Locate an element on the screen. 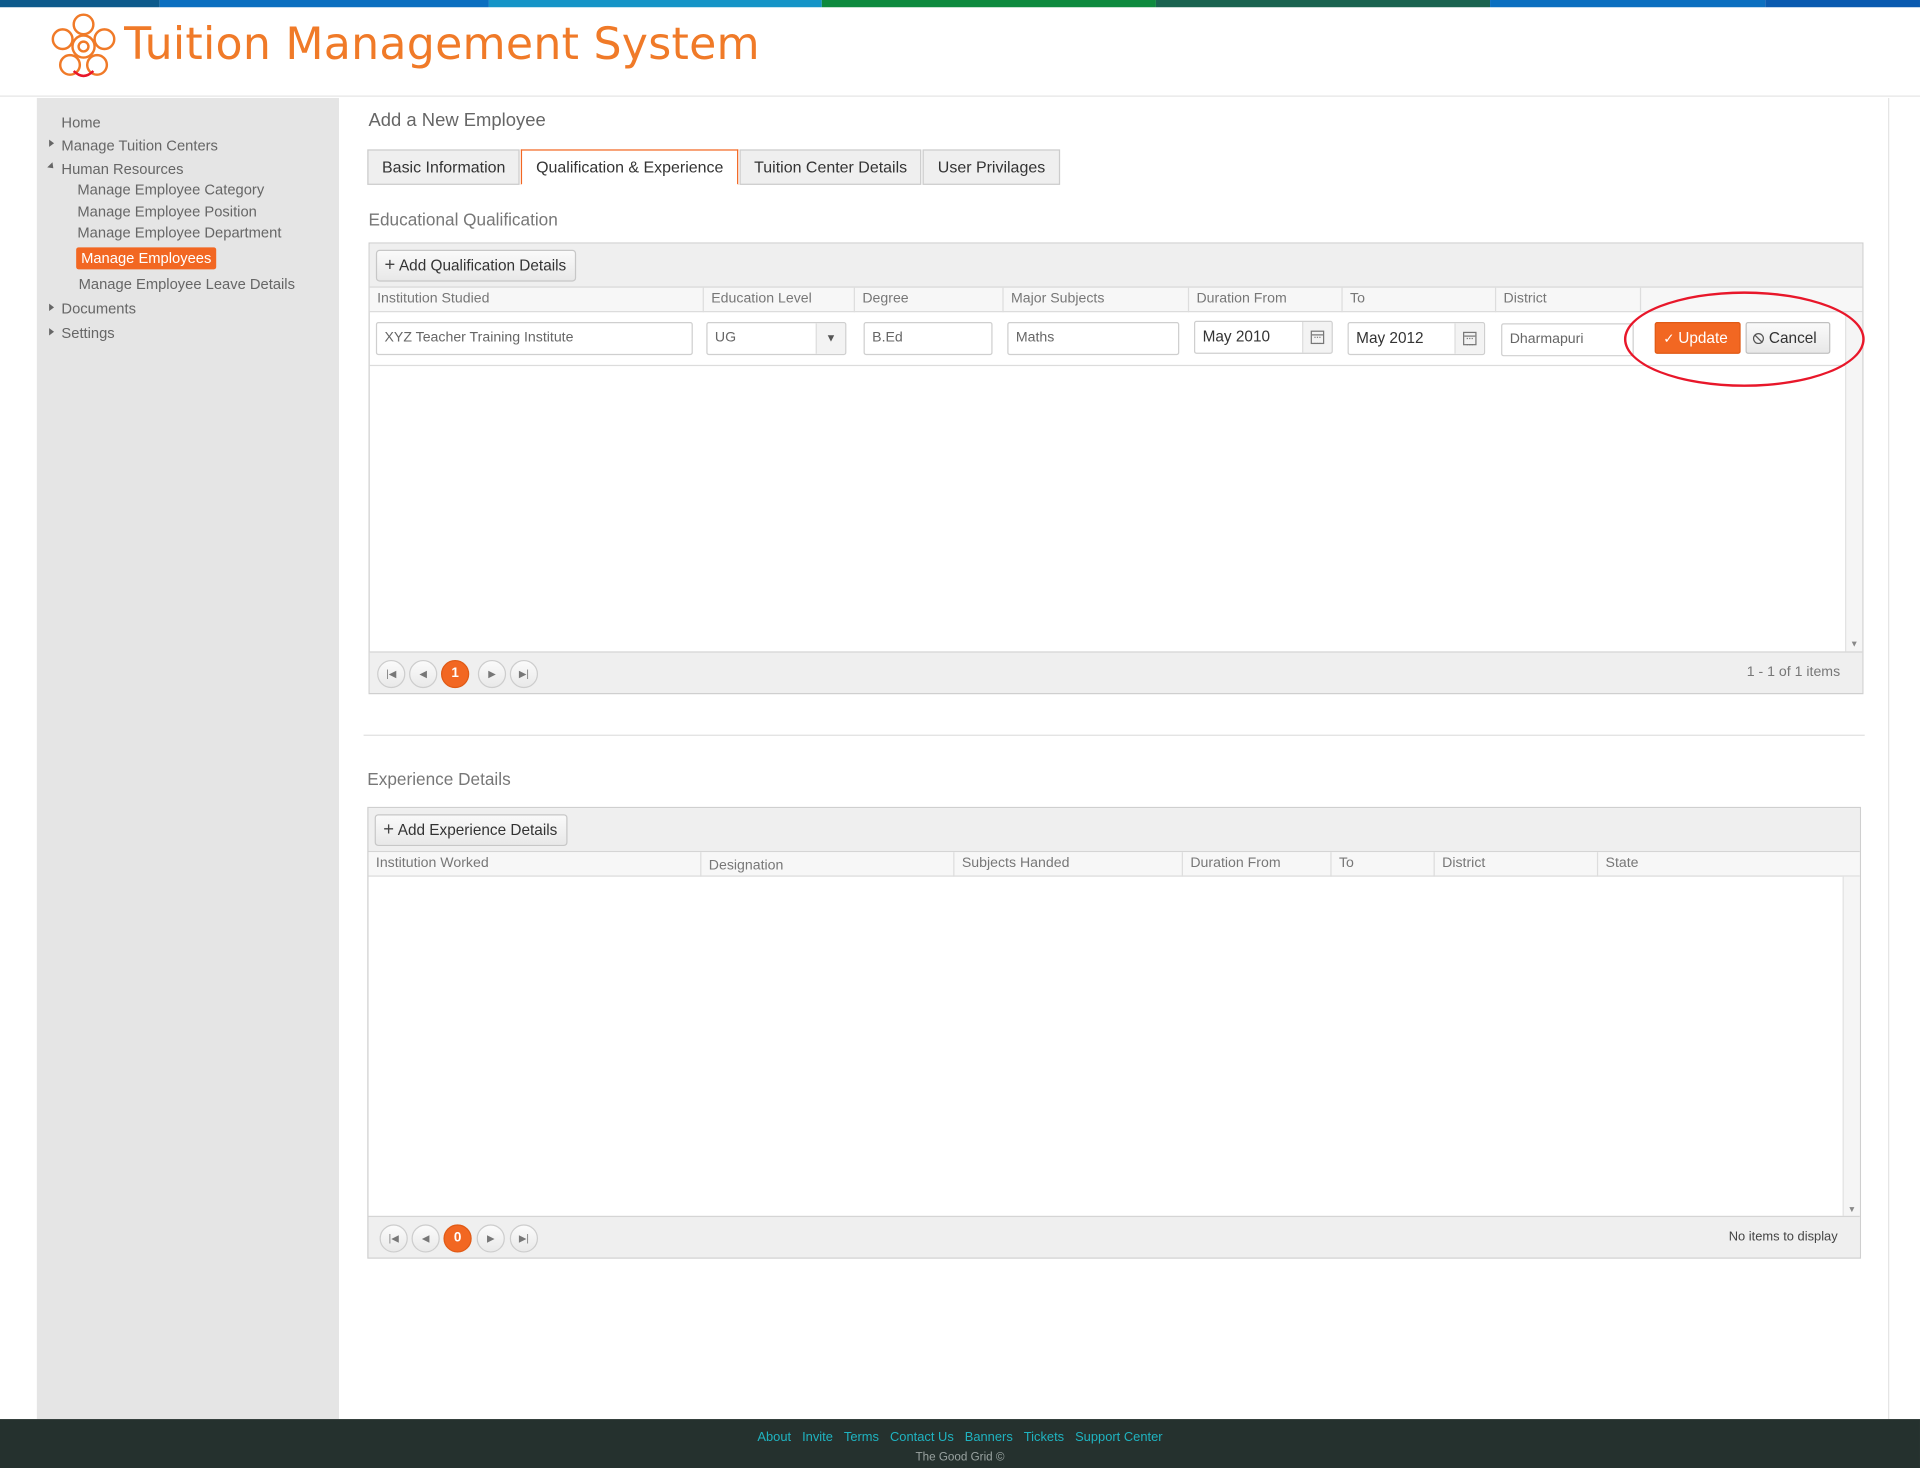 Image resolution: width=1920 pixels, height=1468 pixels. sidebar-item-manage-employee-department: Manage Employee Department is located at coordinates (179, 232).